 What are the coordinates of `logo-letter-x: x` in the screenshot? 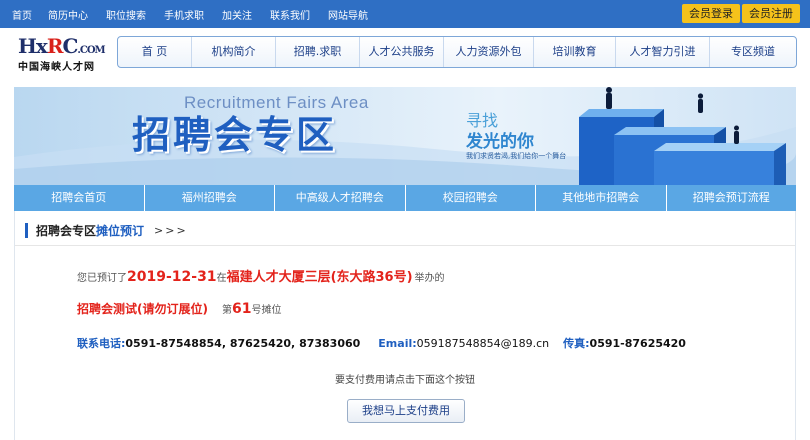 It's located at (41, 46).